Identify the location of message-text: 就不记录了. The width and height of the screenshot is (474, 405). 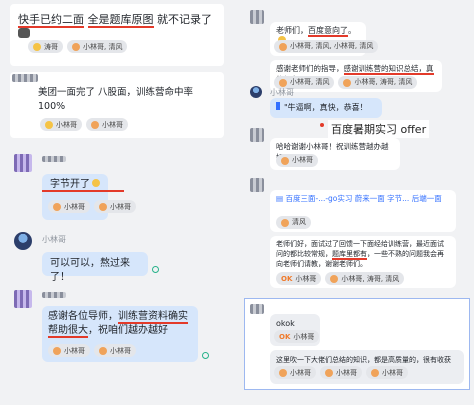
(184, 19).